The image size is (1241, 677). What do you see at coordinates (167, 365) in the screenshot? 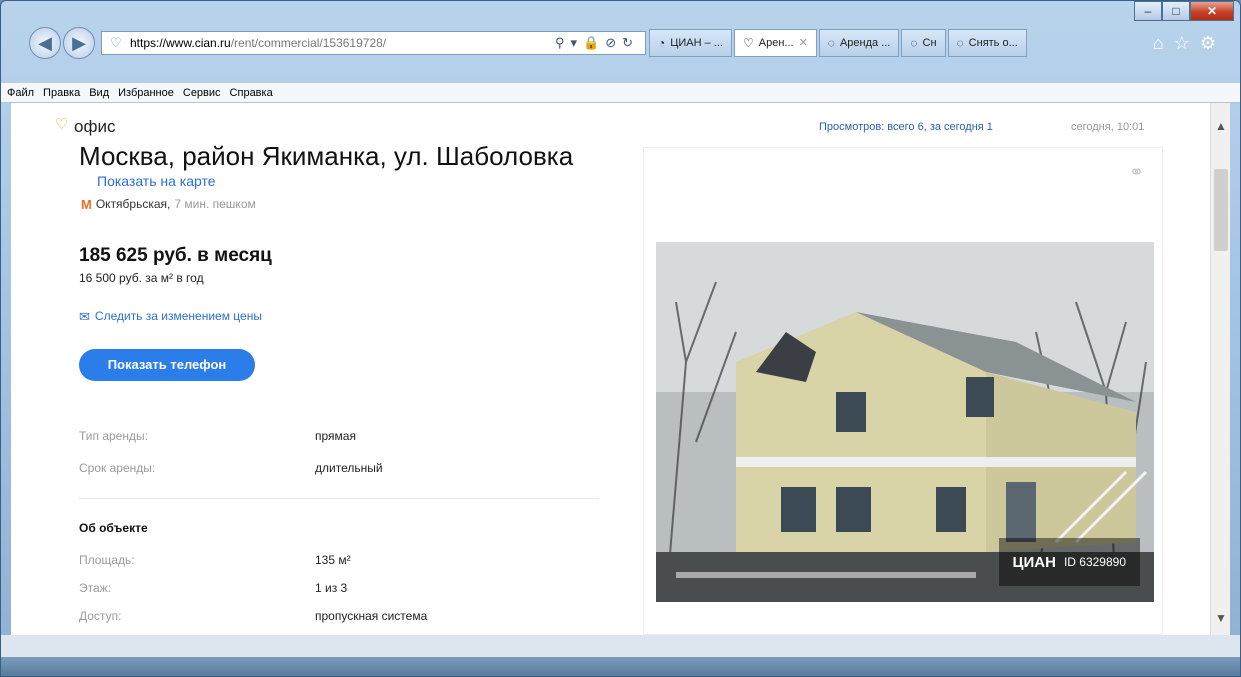
I see `show-phone-button: Показать телефон` at bounding box center [167, 365].